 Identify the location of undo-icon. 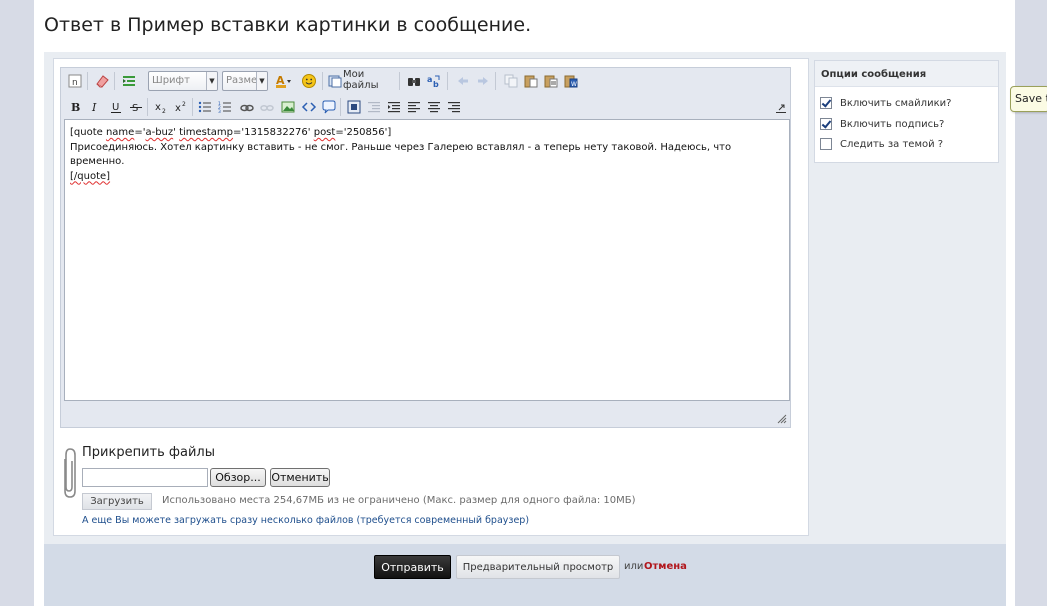
(463, 81).